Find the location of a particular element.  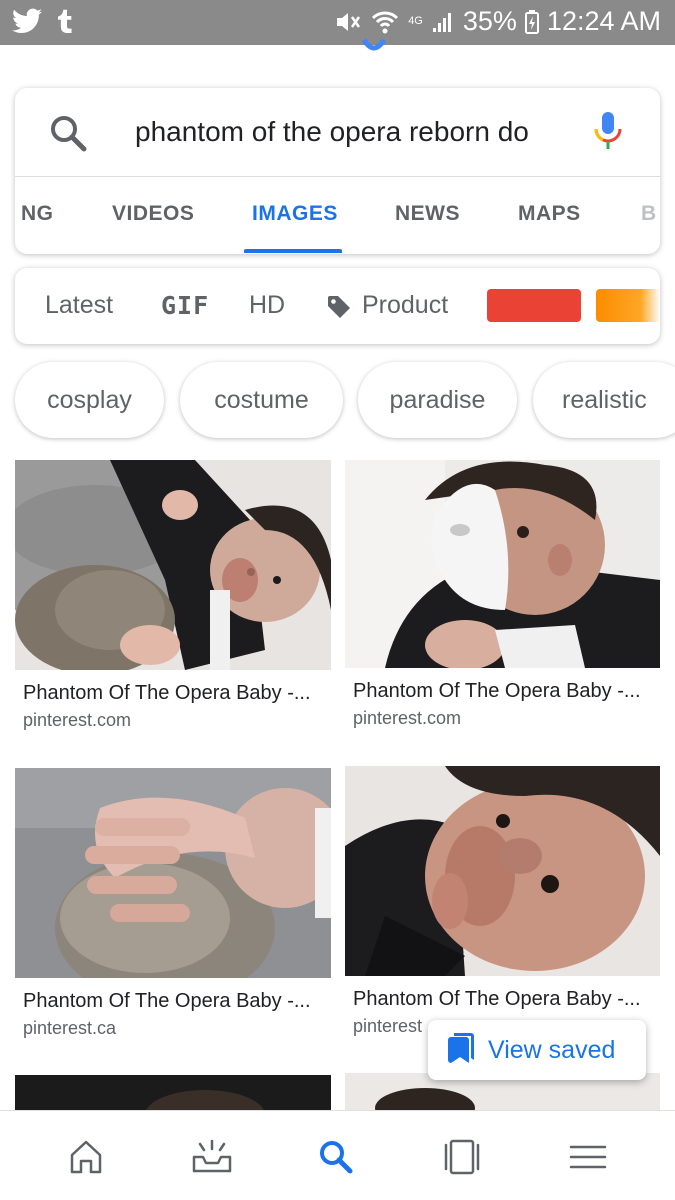

tab-books: B is located at coordinates (649, 214).